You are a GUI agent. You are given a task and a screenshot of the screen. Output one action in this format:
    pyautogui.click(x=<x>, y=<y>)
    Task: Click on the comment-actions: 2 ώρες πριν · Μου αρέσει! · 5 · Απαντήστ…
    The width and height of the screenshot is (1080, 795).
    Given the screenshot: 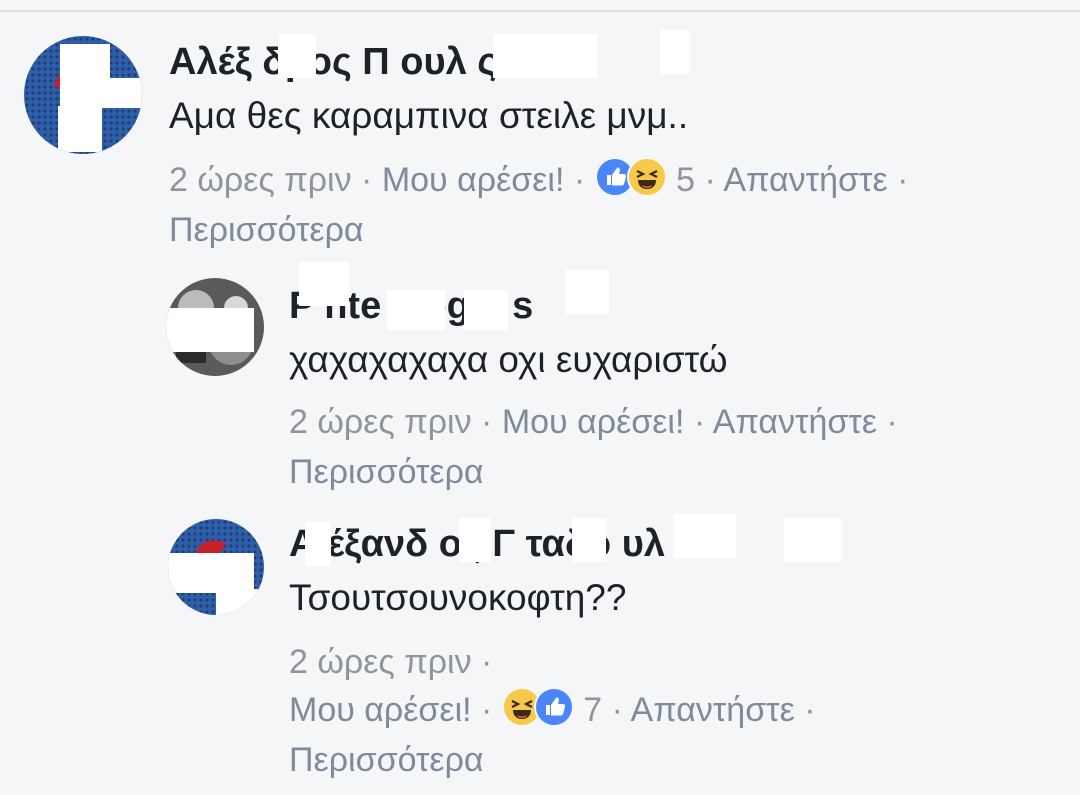 What is the action you would take?
    pyautogui.click(x=538, y=180)
    